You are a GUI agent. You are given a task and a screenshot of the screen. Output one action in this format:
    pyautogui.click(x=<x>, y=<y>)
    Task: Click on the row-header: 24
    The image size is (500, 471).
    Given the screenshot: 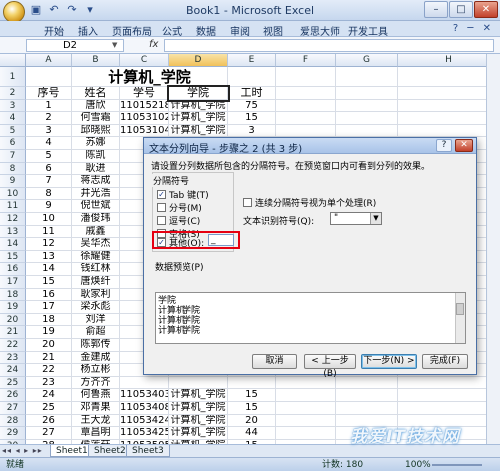 What is the action you would take?
    pyautogui.click(x=13, y=370)
    